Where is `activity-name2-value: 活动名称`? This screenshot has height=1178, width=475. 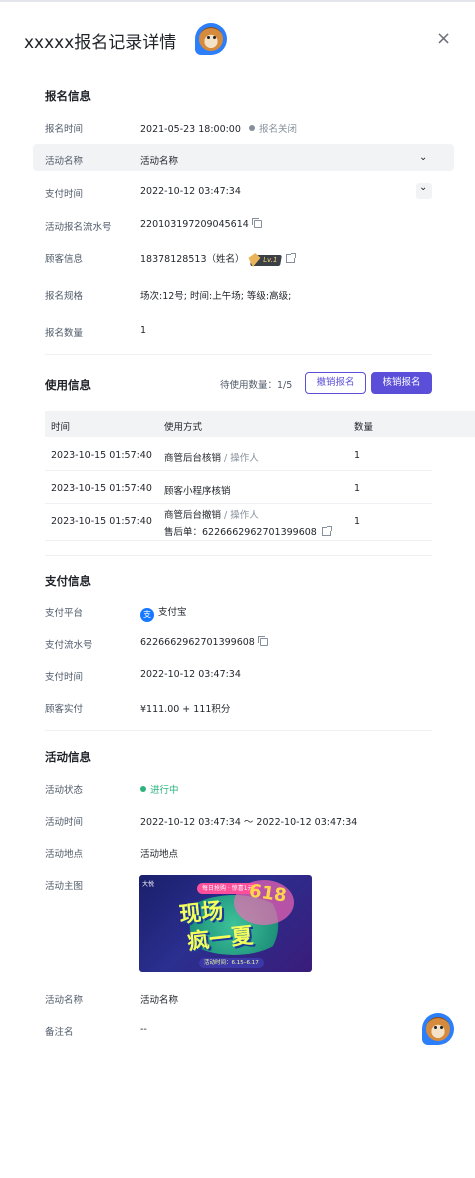 activity-name2-value: 活动名称 is located at coordinates (159, 1000).